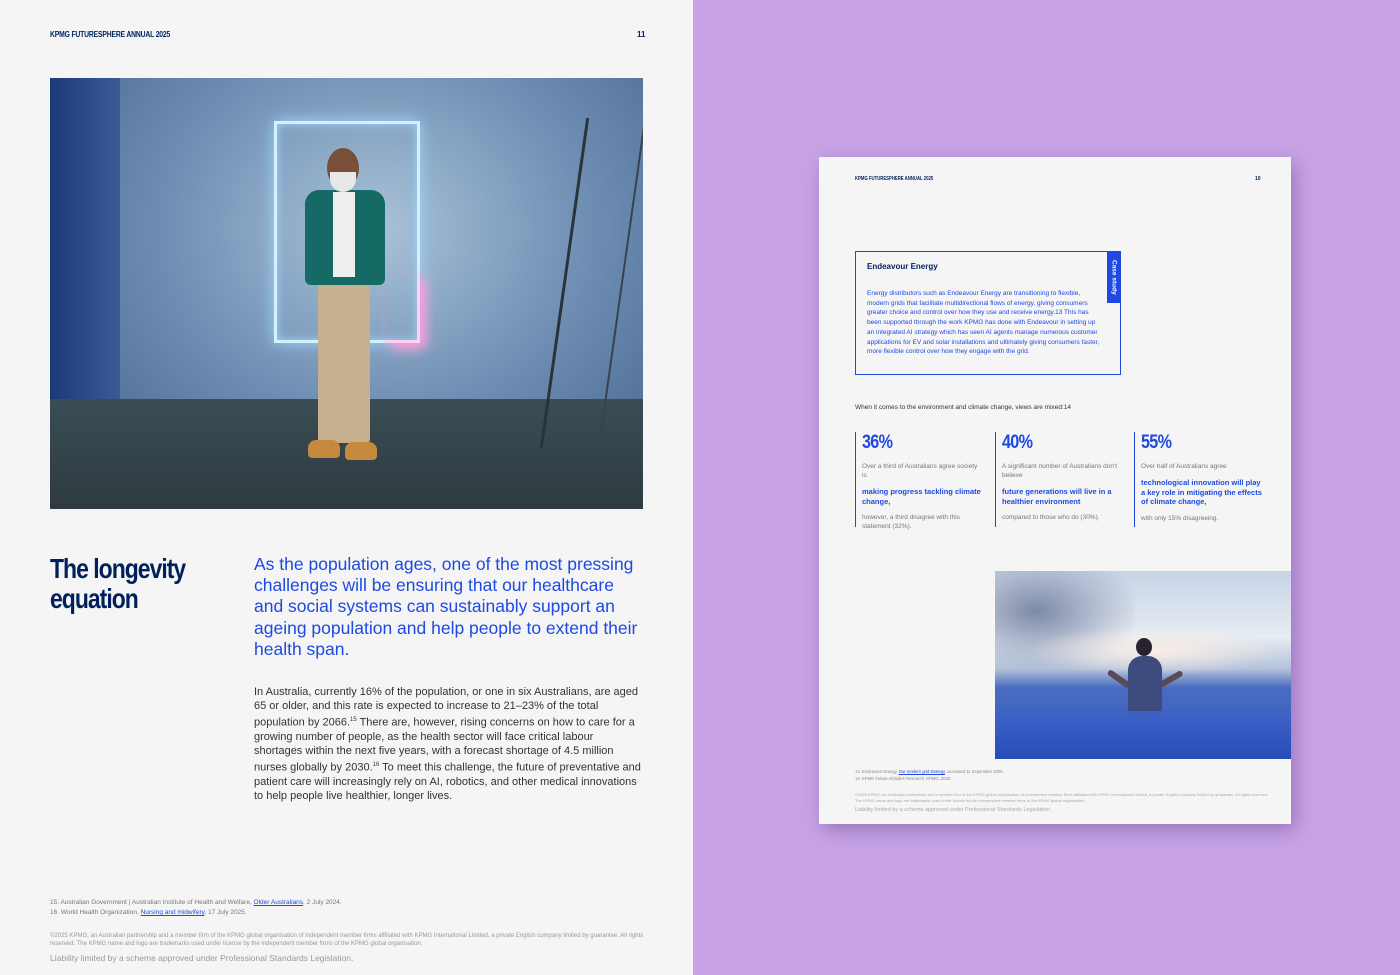  I want to click on page-number: 11, so click(641, 34).